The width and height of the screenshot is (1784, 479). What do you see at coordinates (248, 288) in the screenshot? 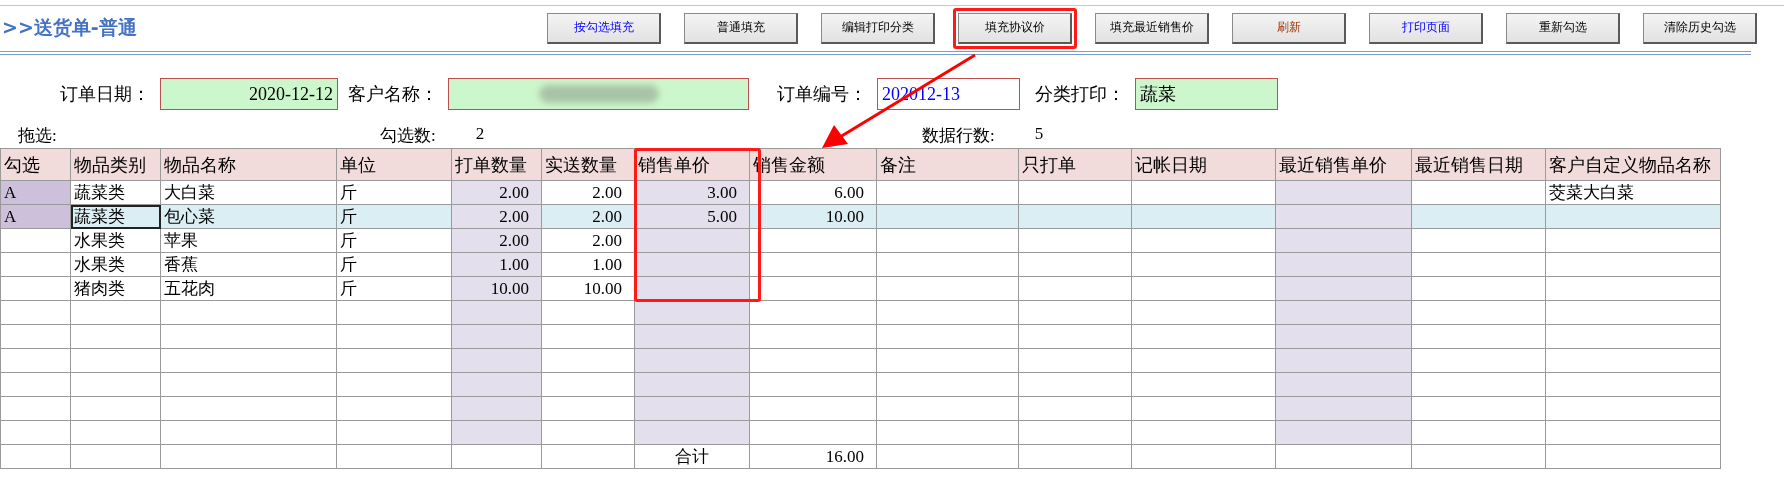
I see `table-cell: 五花肉` at bounding box center [248, 288].